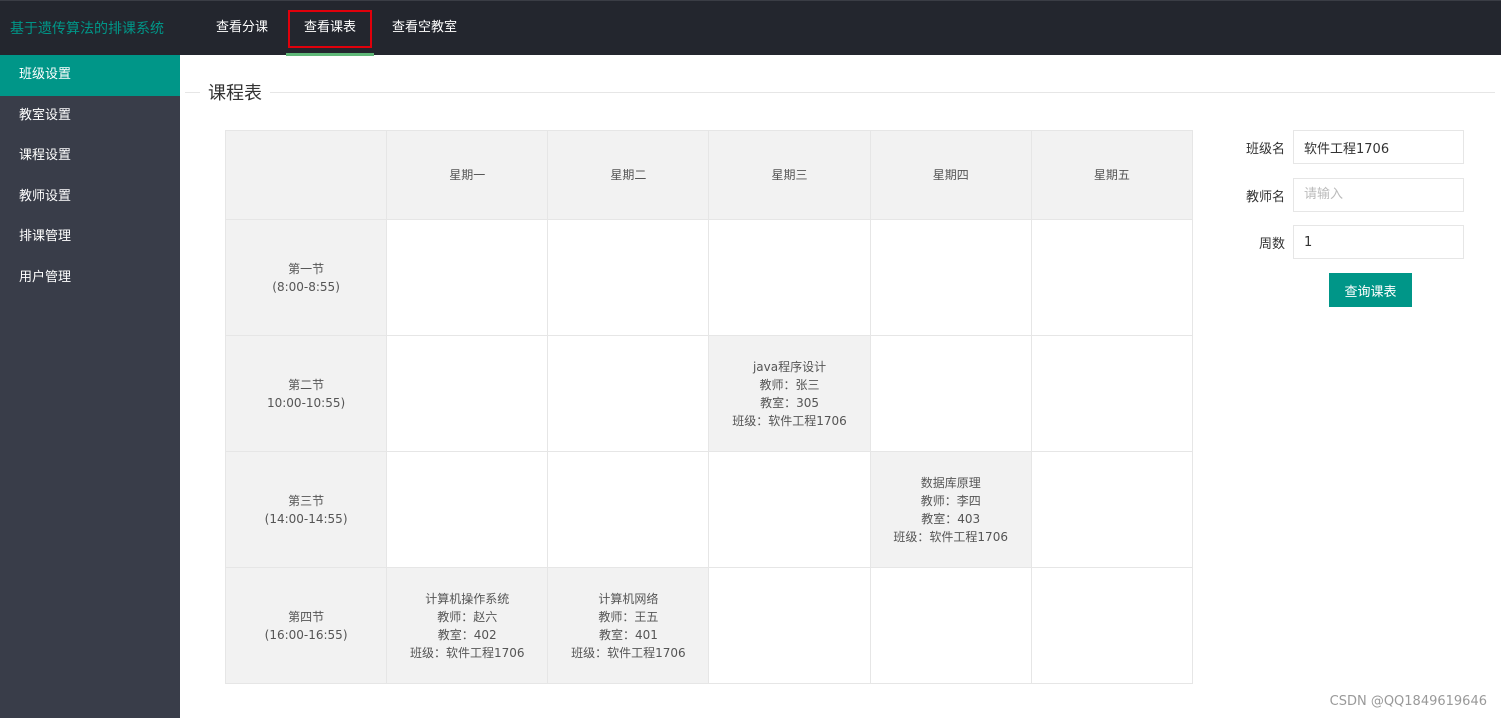 This screenshot has width=1501, height=718. Describe the element at coordinates (789, 384) in the screenshot. I see `course-teacher: 教师：张三` at that location.